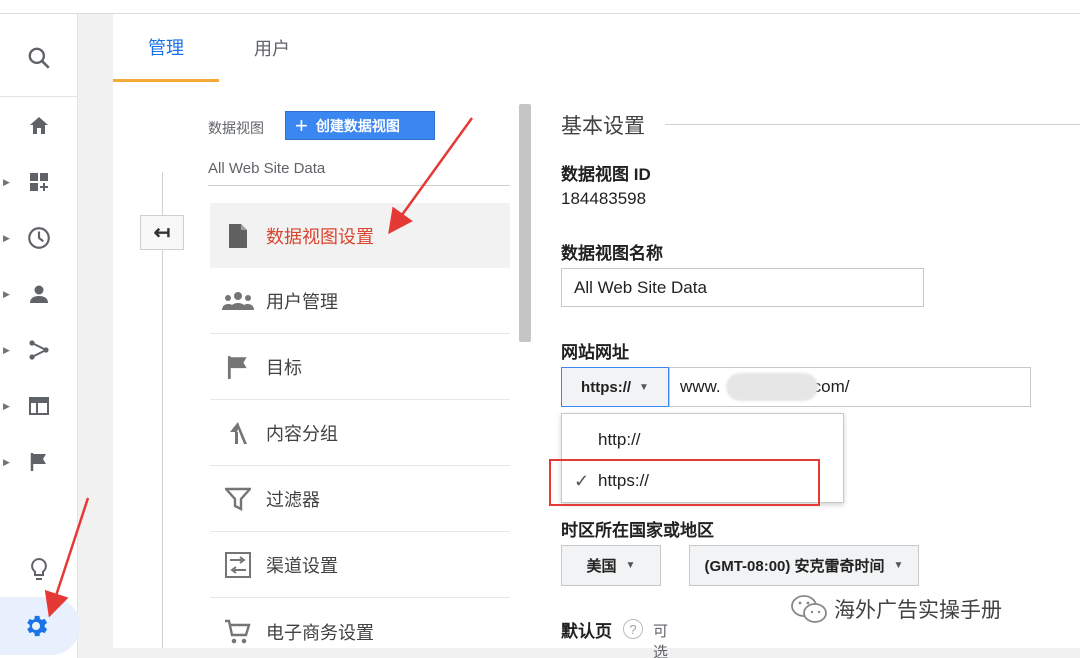 The height and width of the screenshot is (658, 1080). What do you see at coordinates (619, 439) in the screenshot?
I see `option-label: http://` at bounding box center [619, 439].